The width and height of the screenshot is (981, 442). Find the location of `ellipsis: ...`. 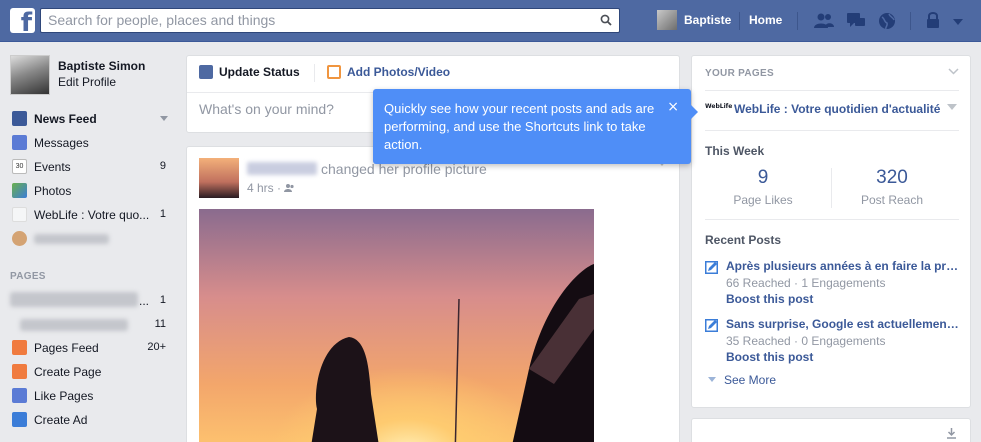

ellipsis: ... is located at coordinates (144, 301).